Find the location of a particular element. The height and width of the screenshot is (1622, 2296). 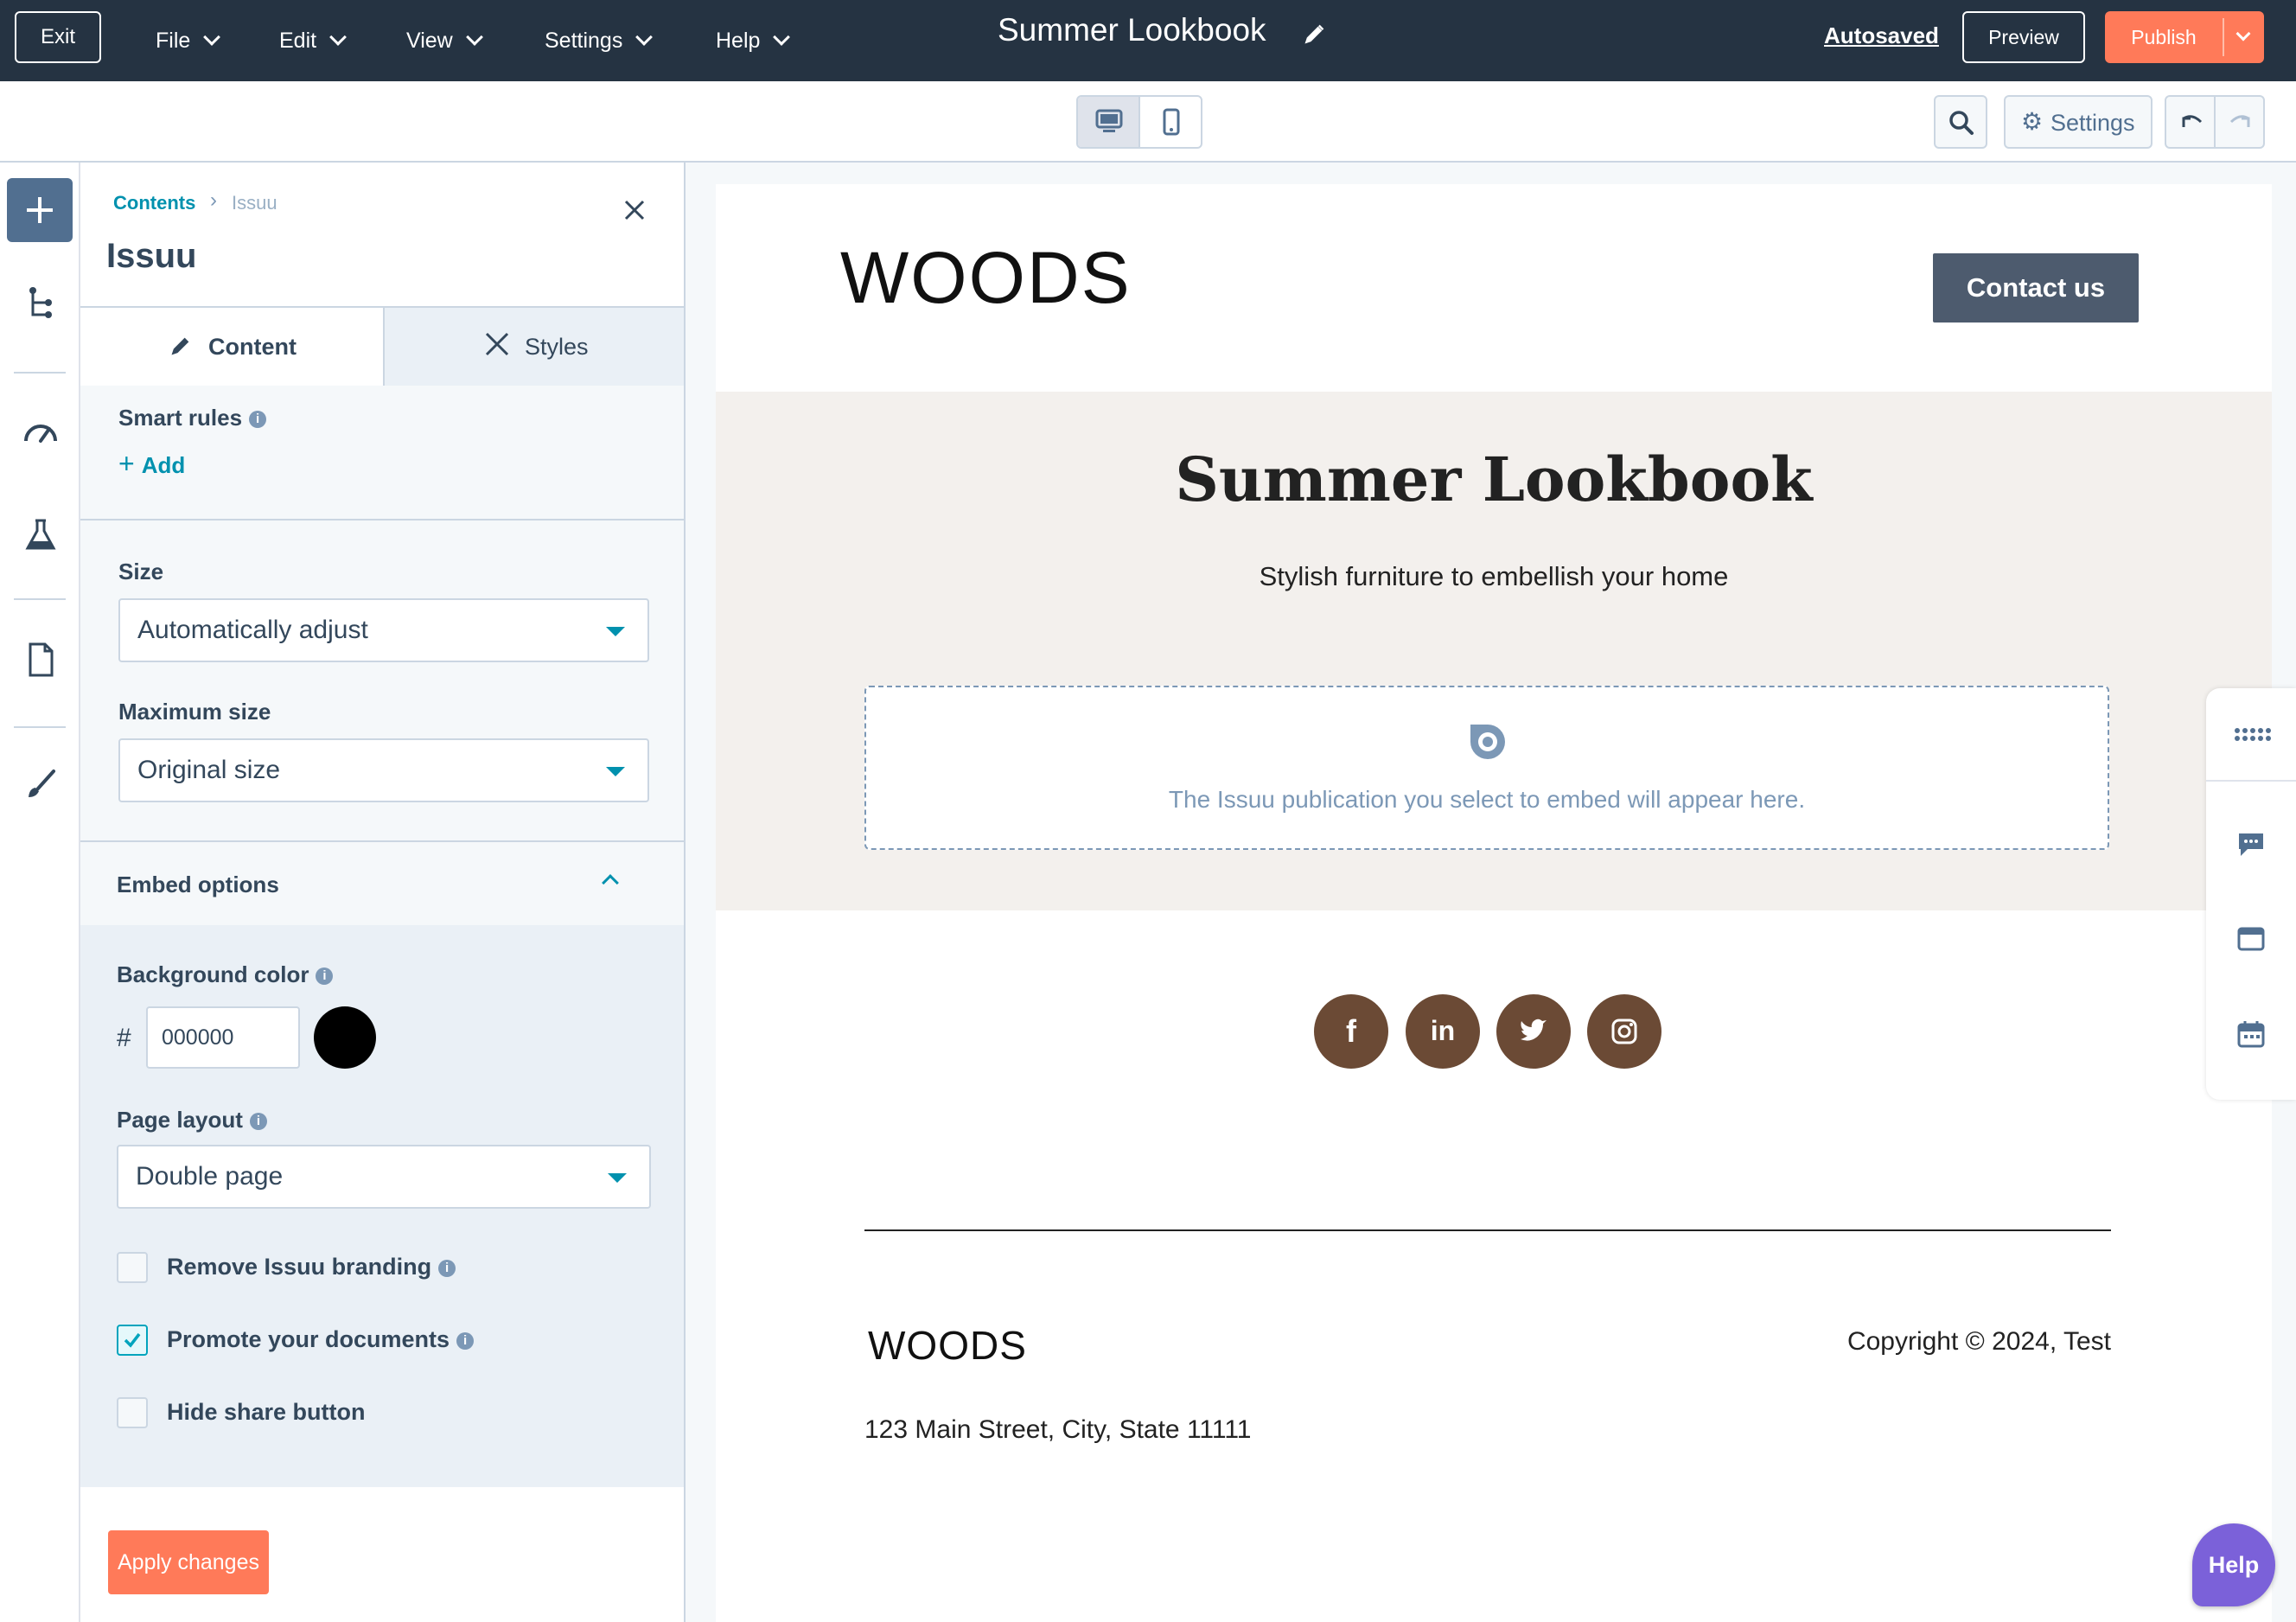

color-swatch is located at coordinates (345, 1037).